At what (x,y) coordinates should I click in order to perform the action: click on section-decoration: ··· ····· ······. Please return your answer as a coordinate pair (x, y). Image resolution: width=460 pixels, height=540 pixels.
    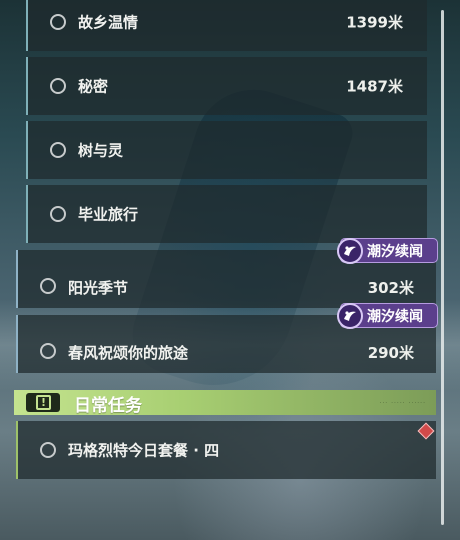
    Looking at the image, I should click on (402, 403).